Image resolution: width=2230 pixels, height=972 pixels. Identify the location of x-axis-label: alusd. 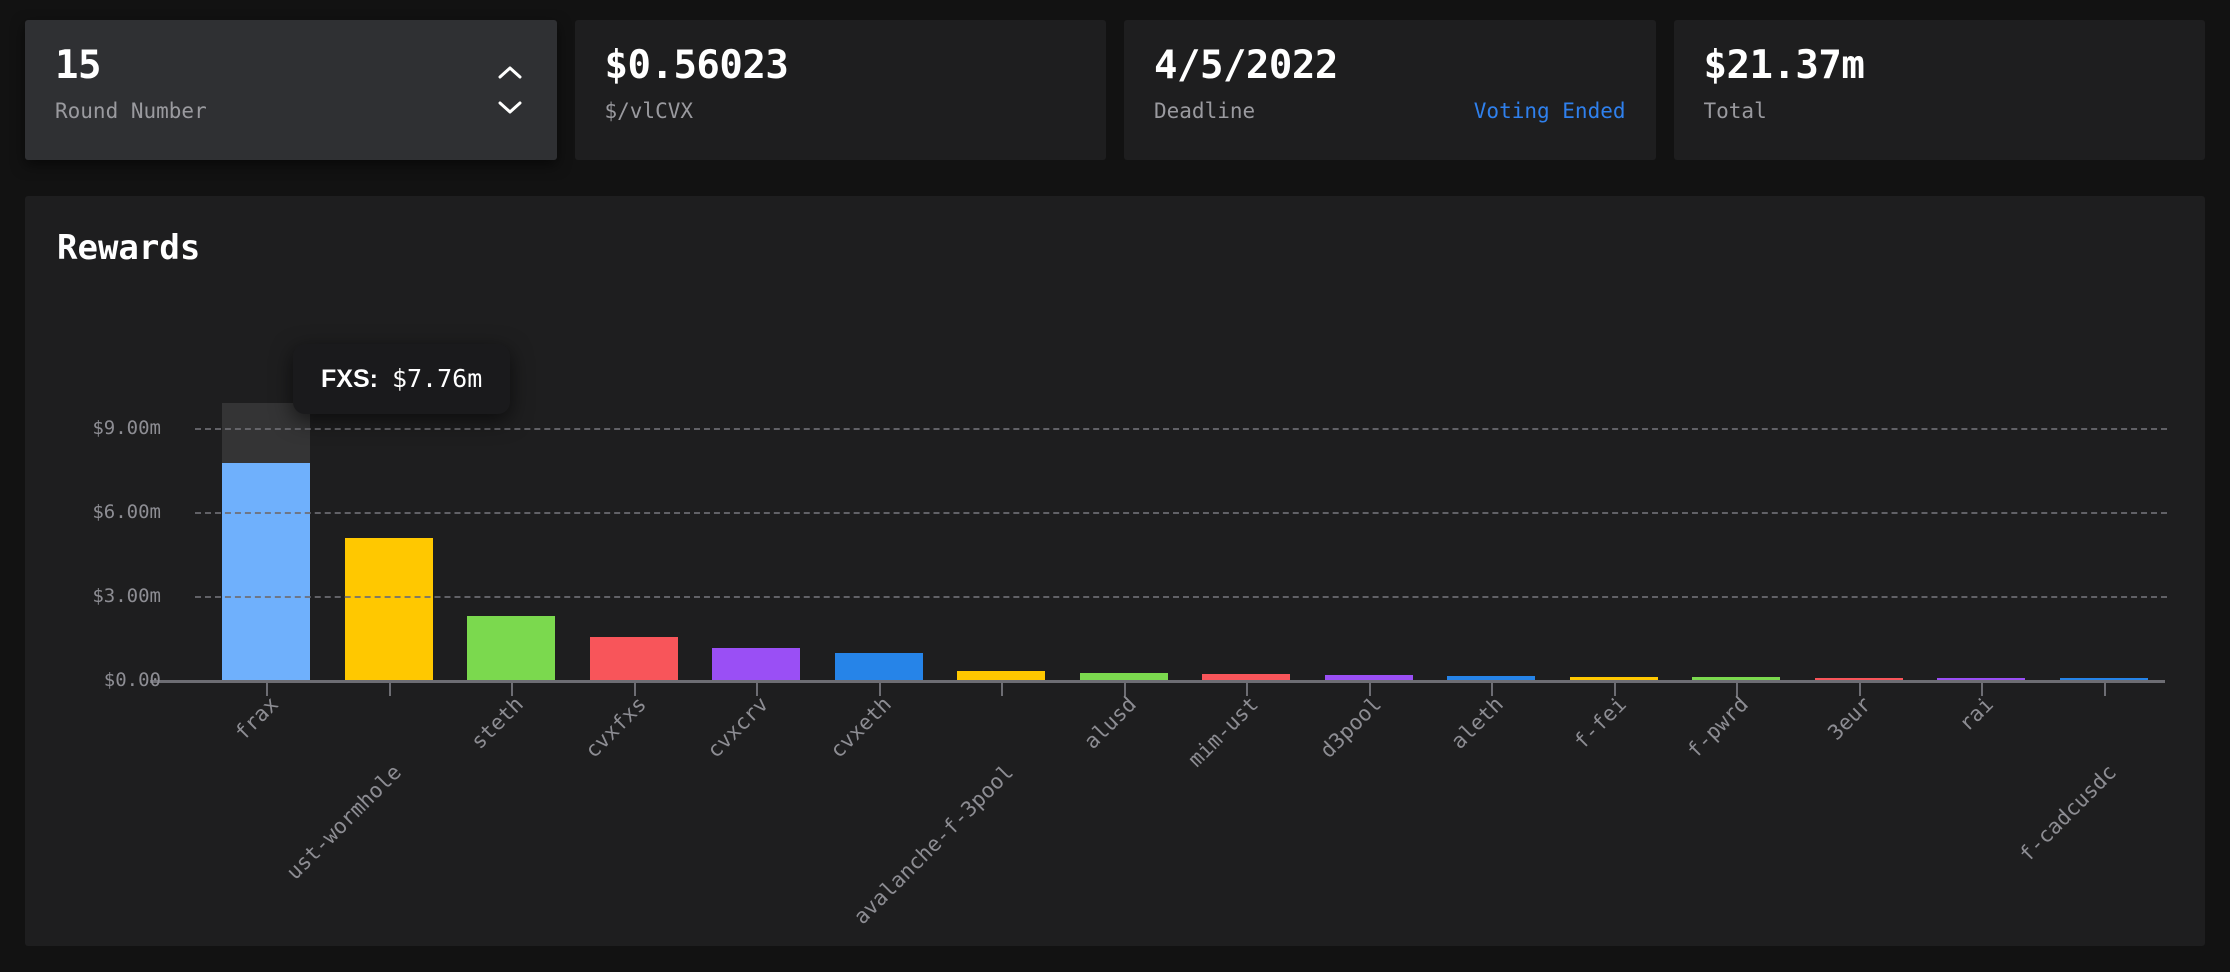
(1110, 723).